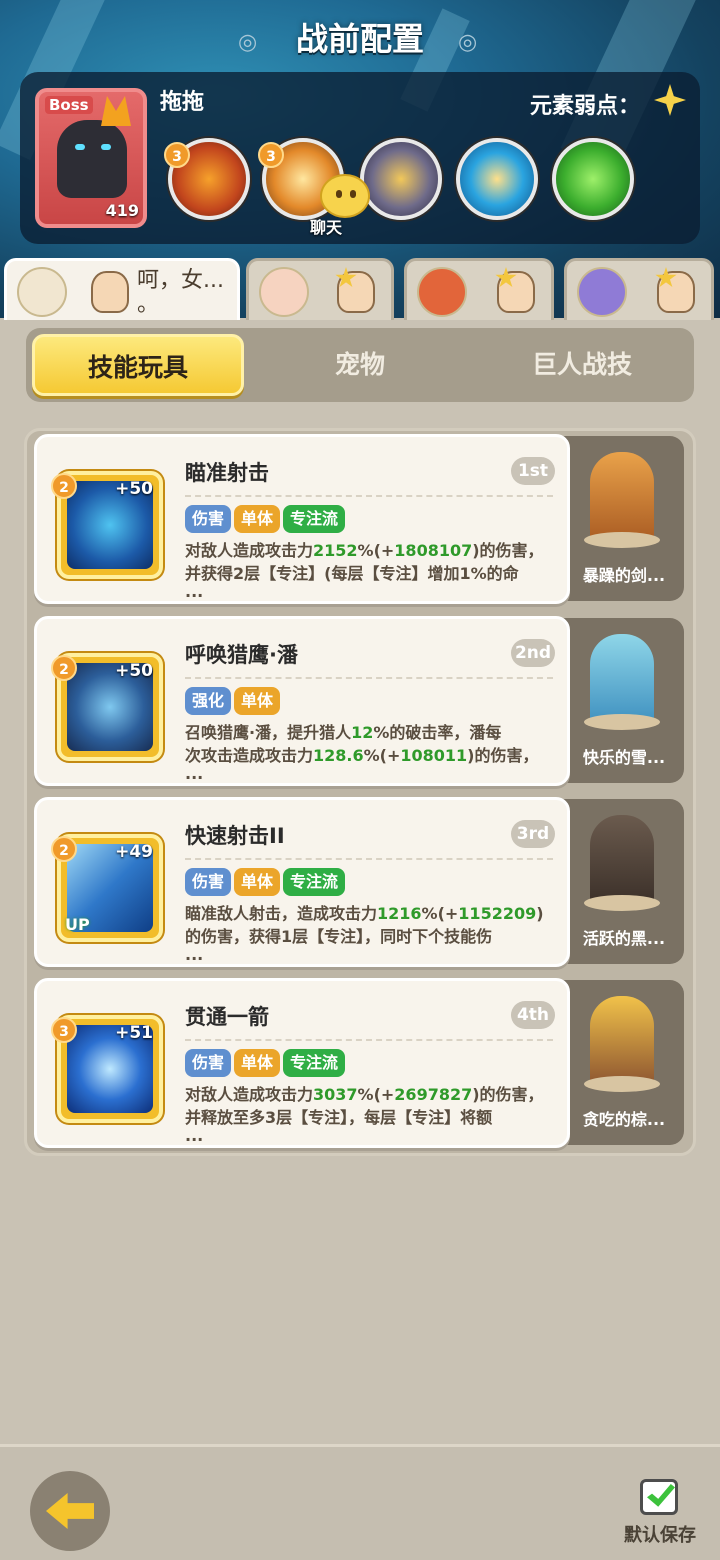  I want to click on tag-single: 单体, so click(257, 882).